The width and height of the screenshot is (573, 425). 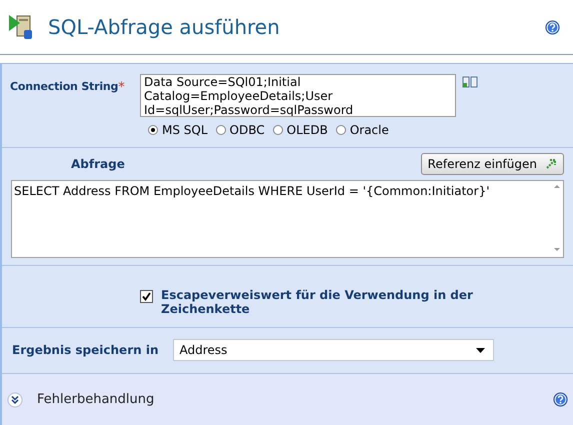 I want to click on error-handling-bar: Fehlerbehandlung, so click(x=287, y=399).